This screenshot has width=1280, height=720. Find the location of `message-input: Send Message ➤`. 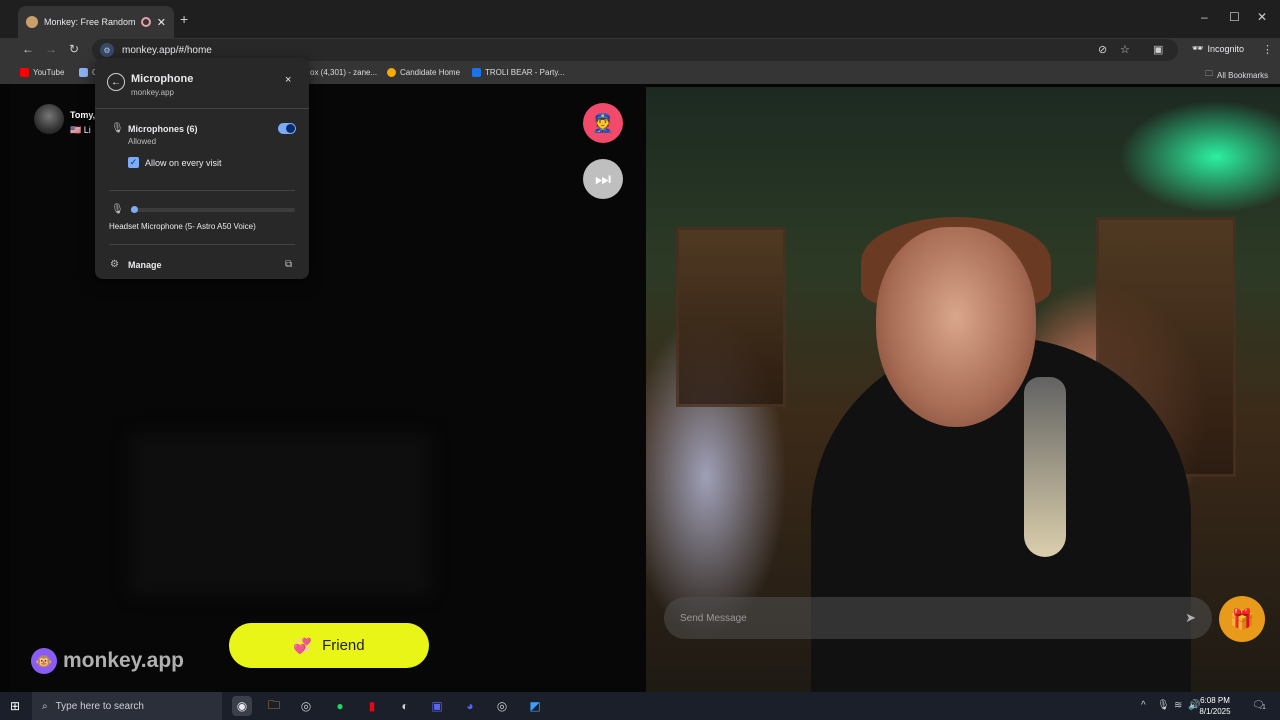

message-input: Send Message ➤ is located at coordinates (938, 618).